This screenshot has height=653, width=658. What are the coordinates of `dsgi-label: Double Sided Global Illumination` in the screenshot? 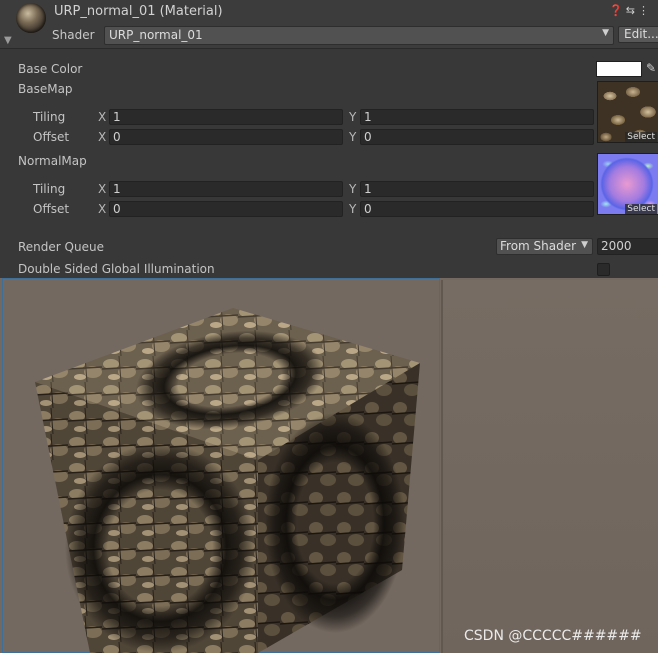 It's located at (116, 269).